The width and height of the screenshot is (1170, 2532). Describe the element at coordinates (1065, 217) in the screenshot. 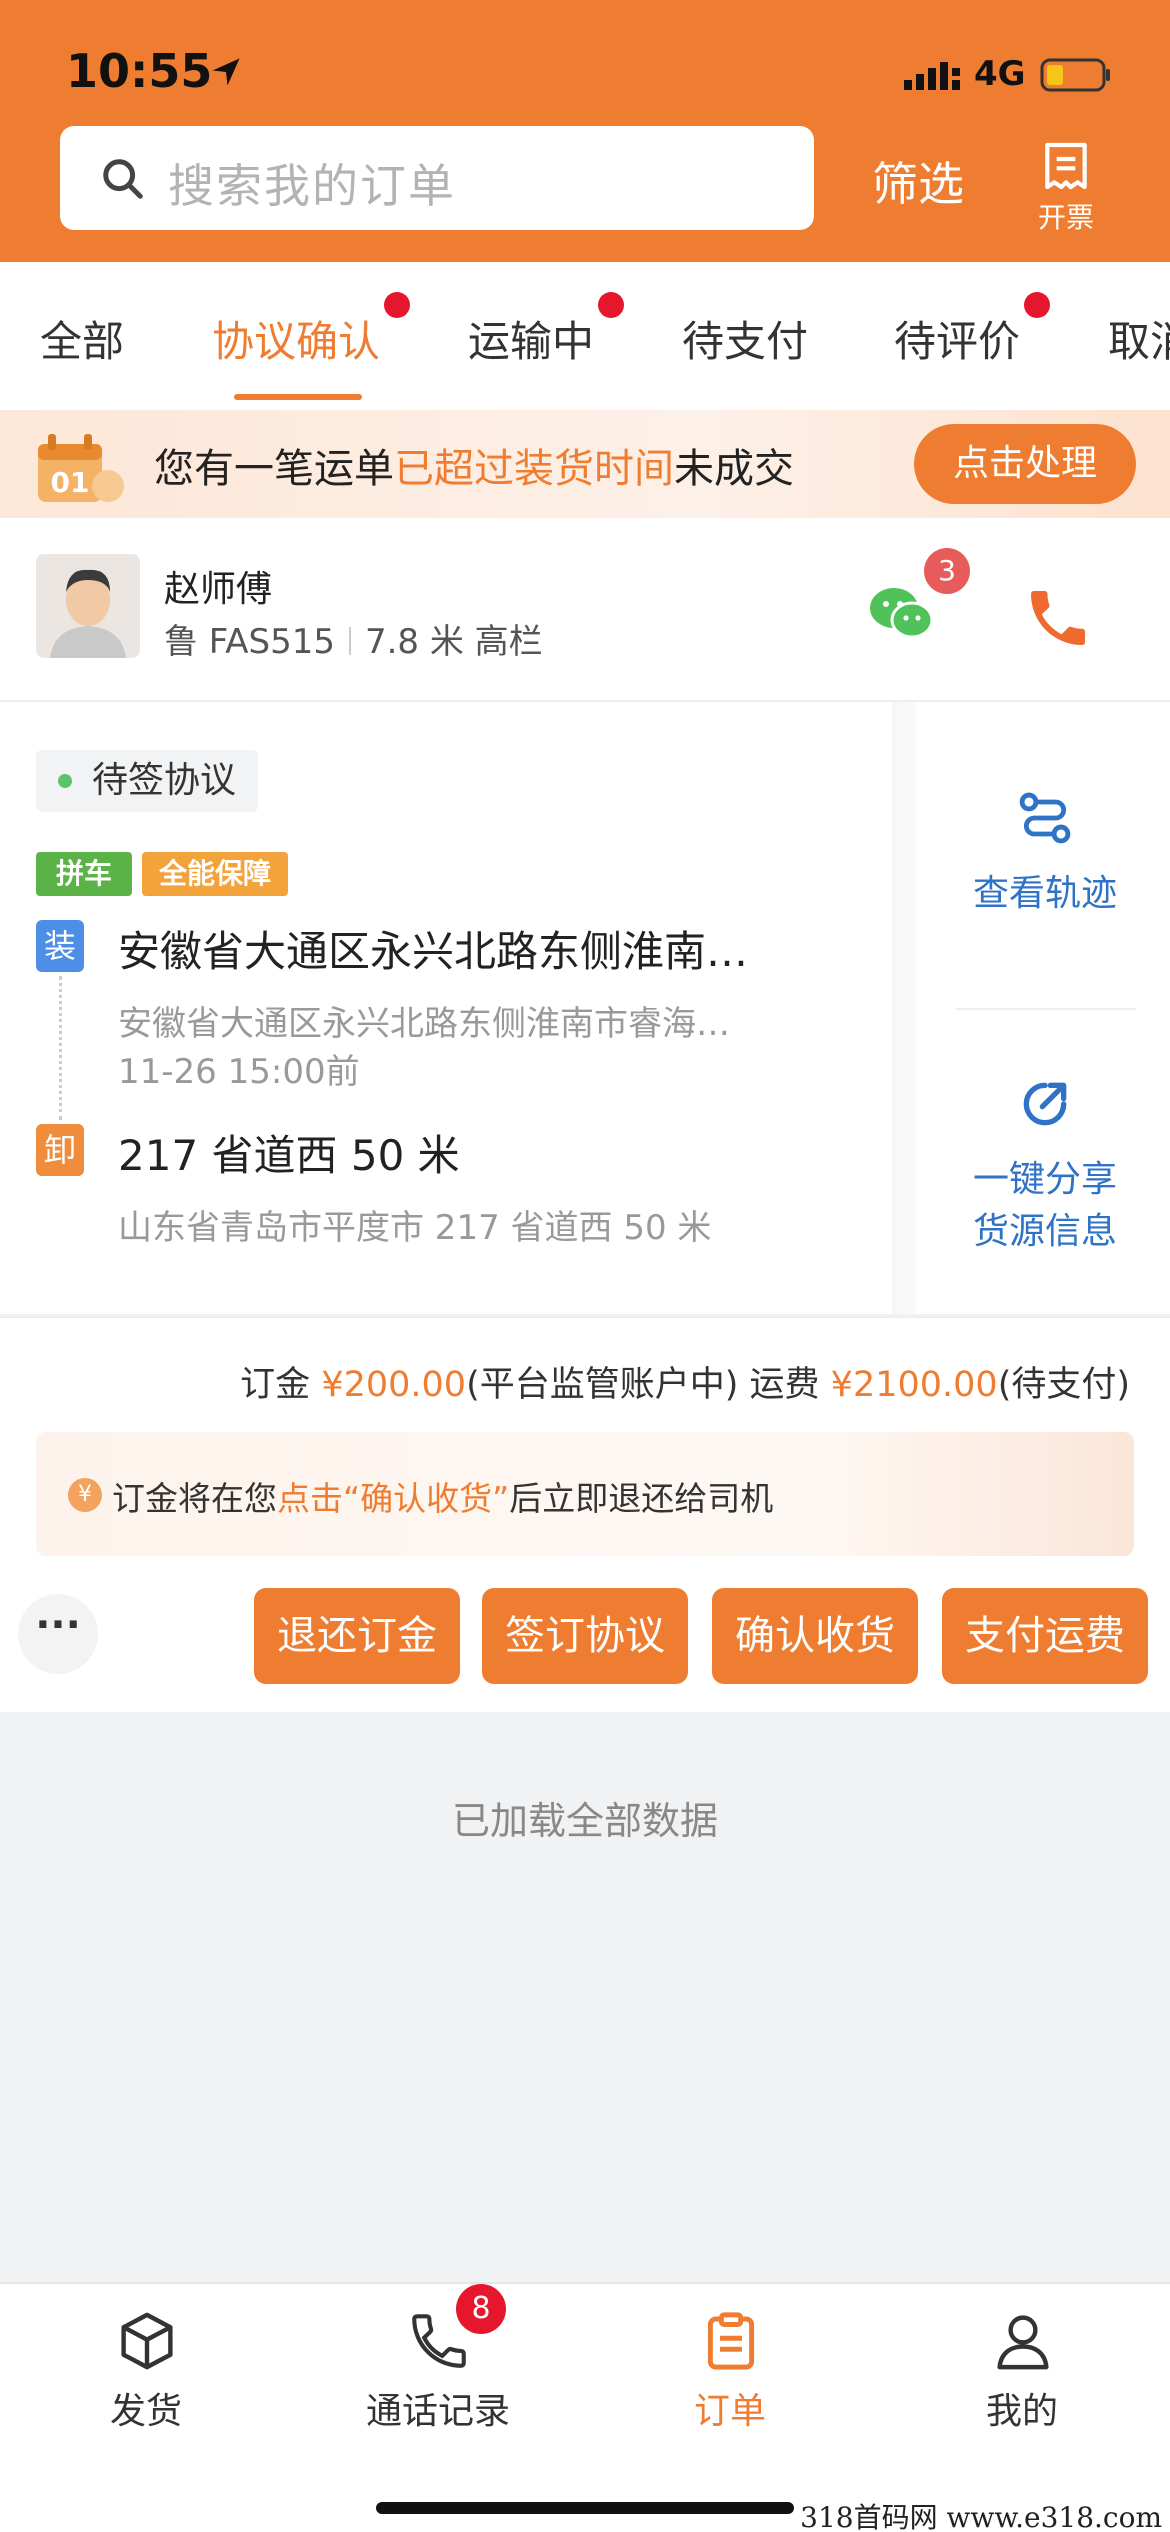

I see `invoice-label: 开票` at that location.